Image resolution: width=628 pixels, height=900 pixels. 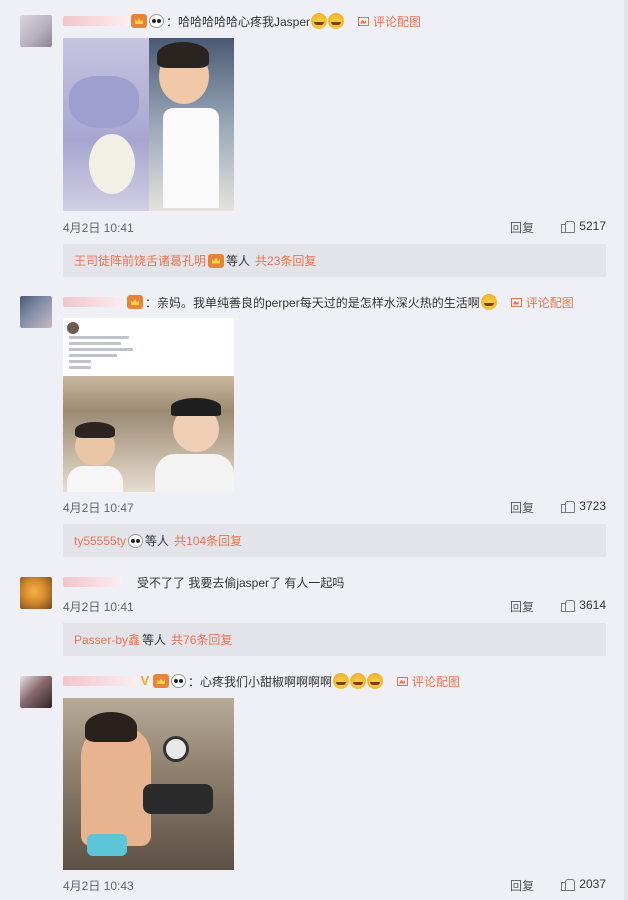 I want to click on comment-text: ：心疼我们小甜椒啊啊啊啊, so click(x=260, y=681).